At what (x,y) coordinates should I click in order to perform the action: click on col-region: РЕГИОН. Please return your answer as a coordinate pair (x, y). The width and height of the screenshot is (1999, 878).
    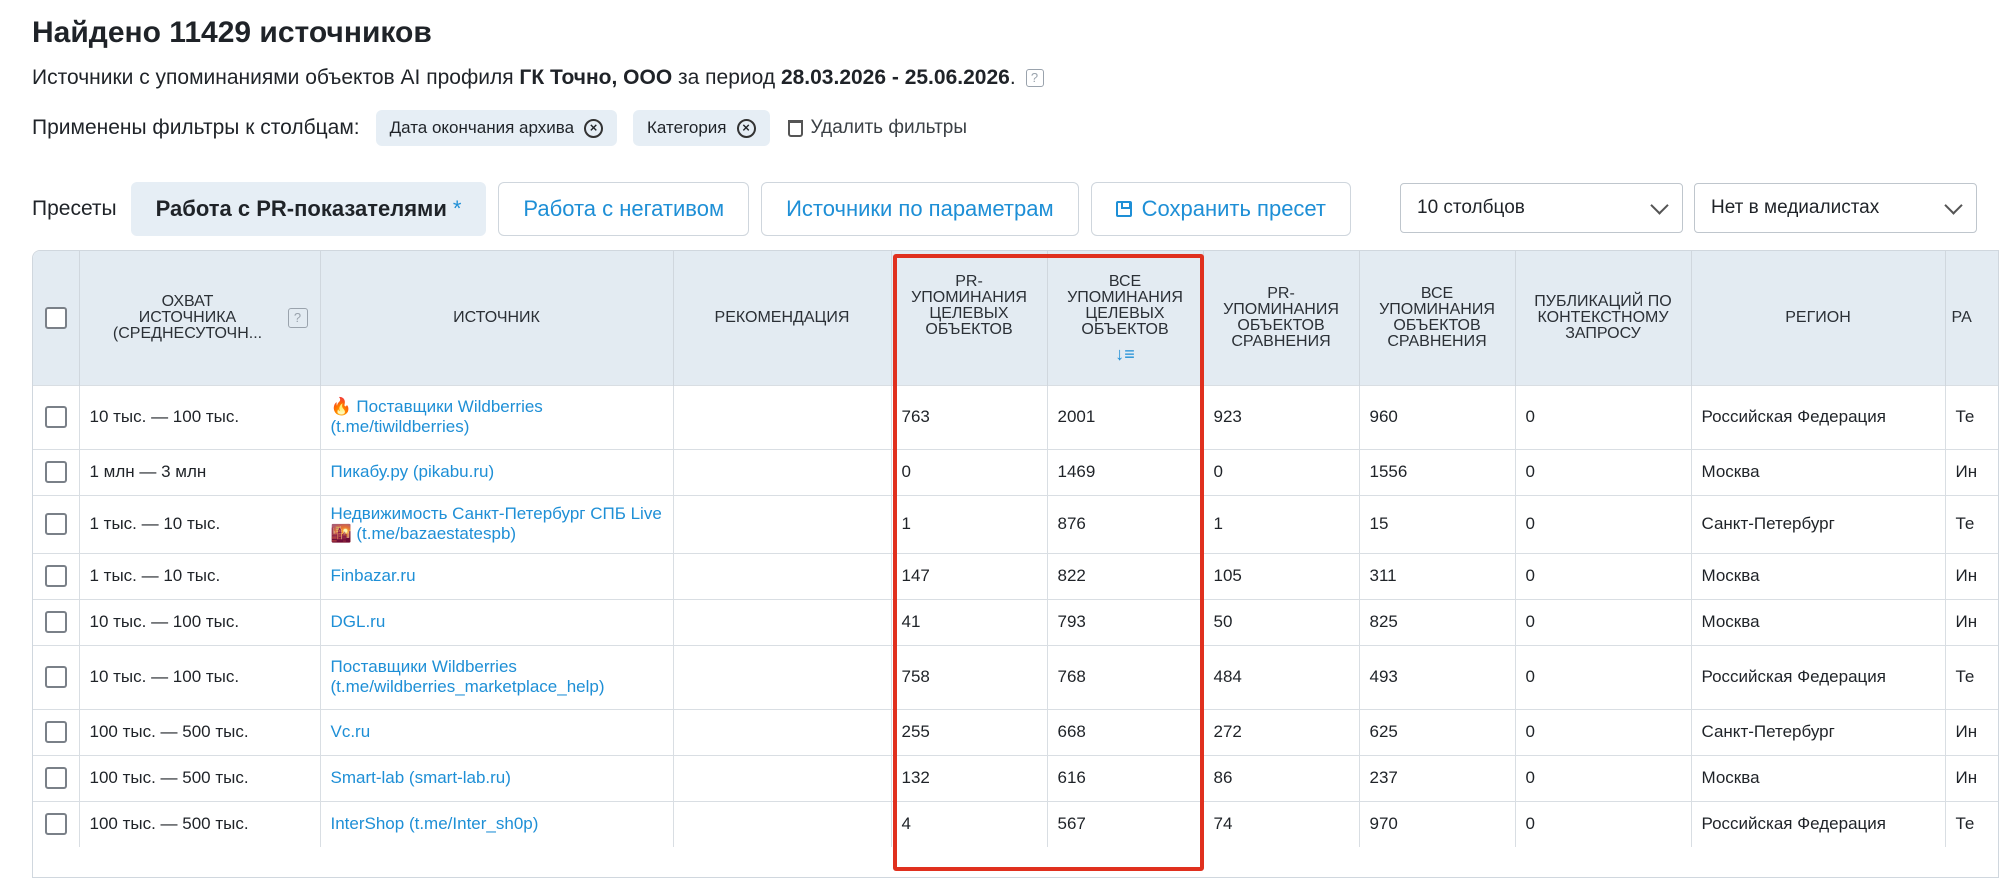
    Looking at the image, I should click on (1818, 318).